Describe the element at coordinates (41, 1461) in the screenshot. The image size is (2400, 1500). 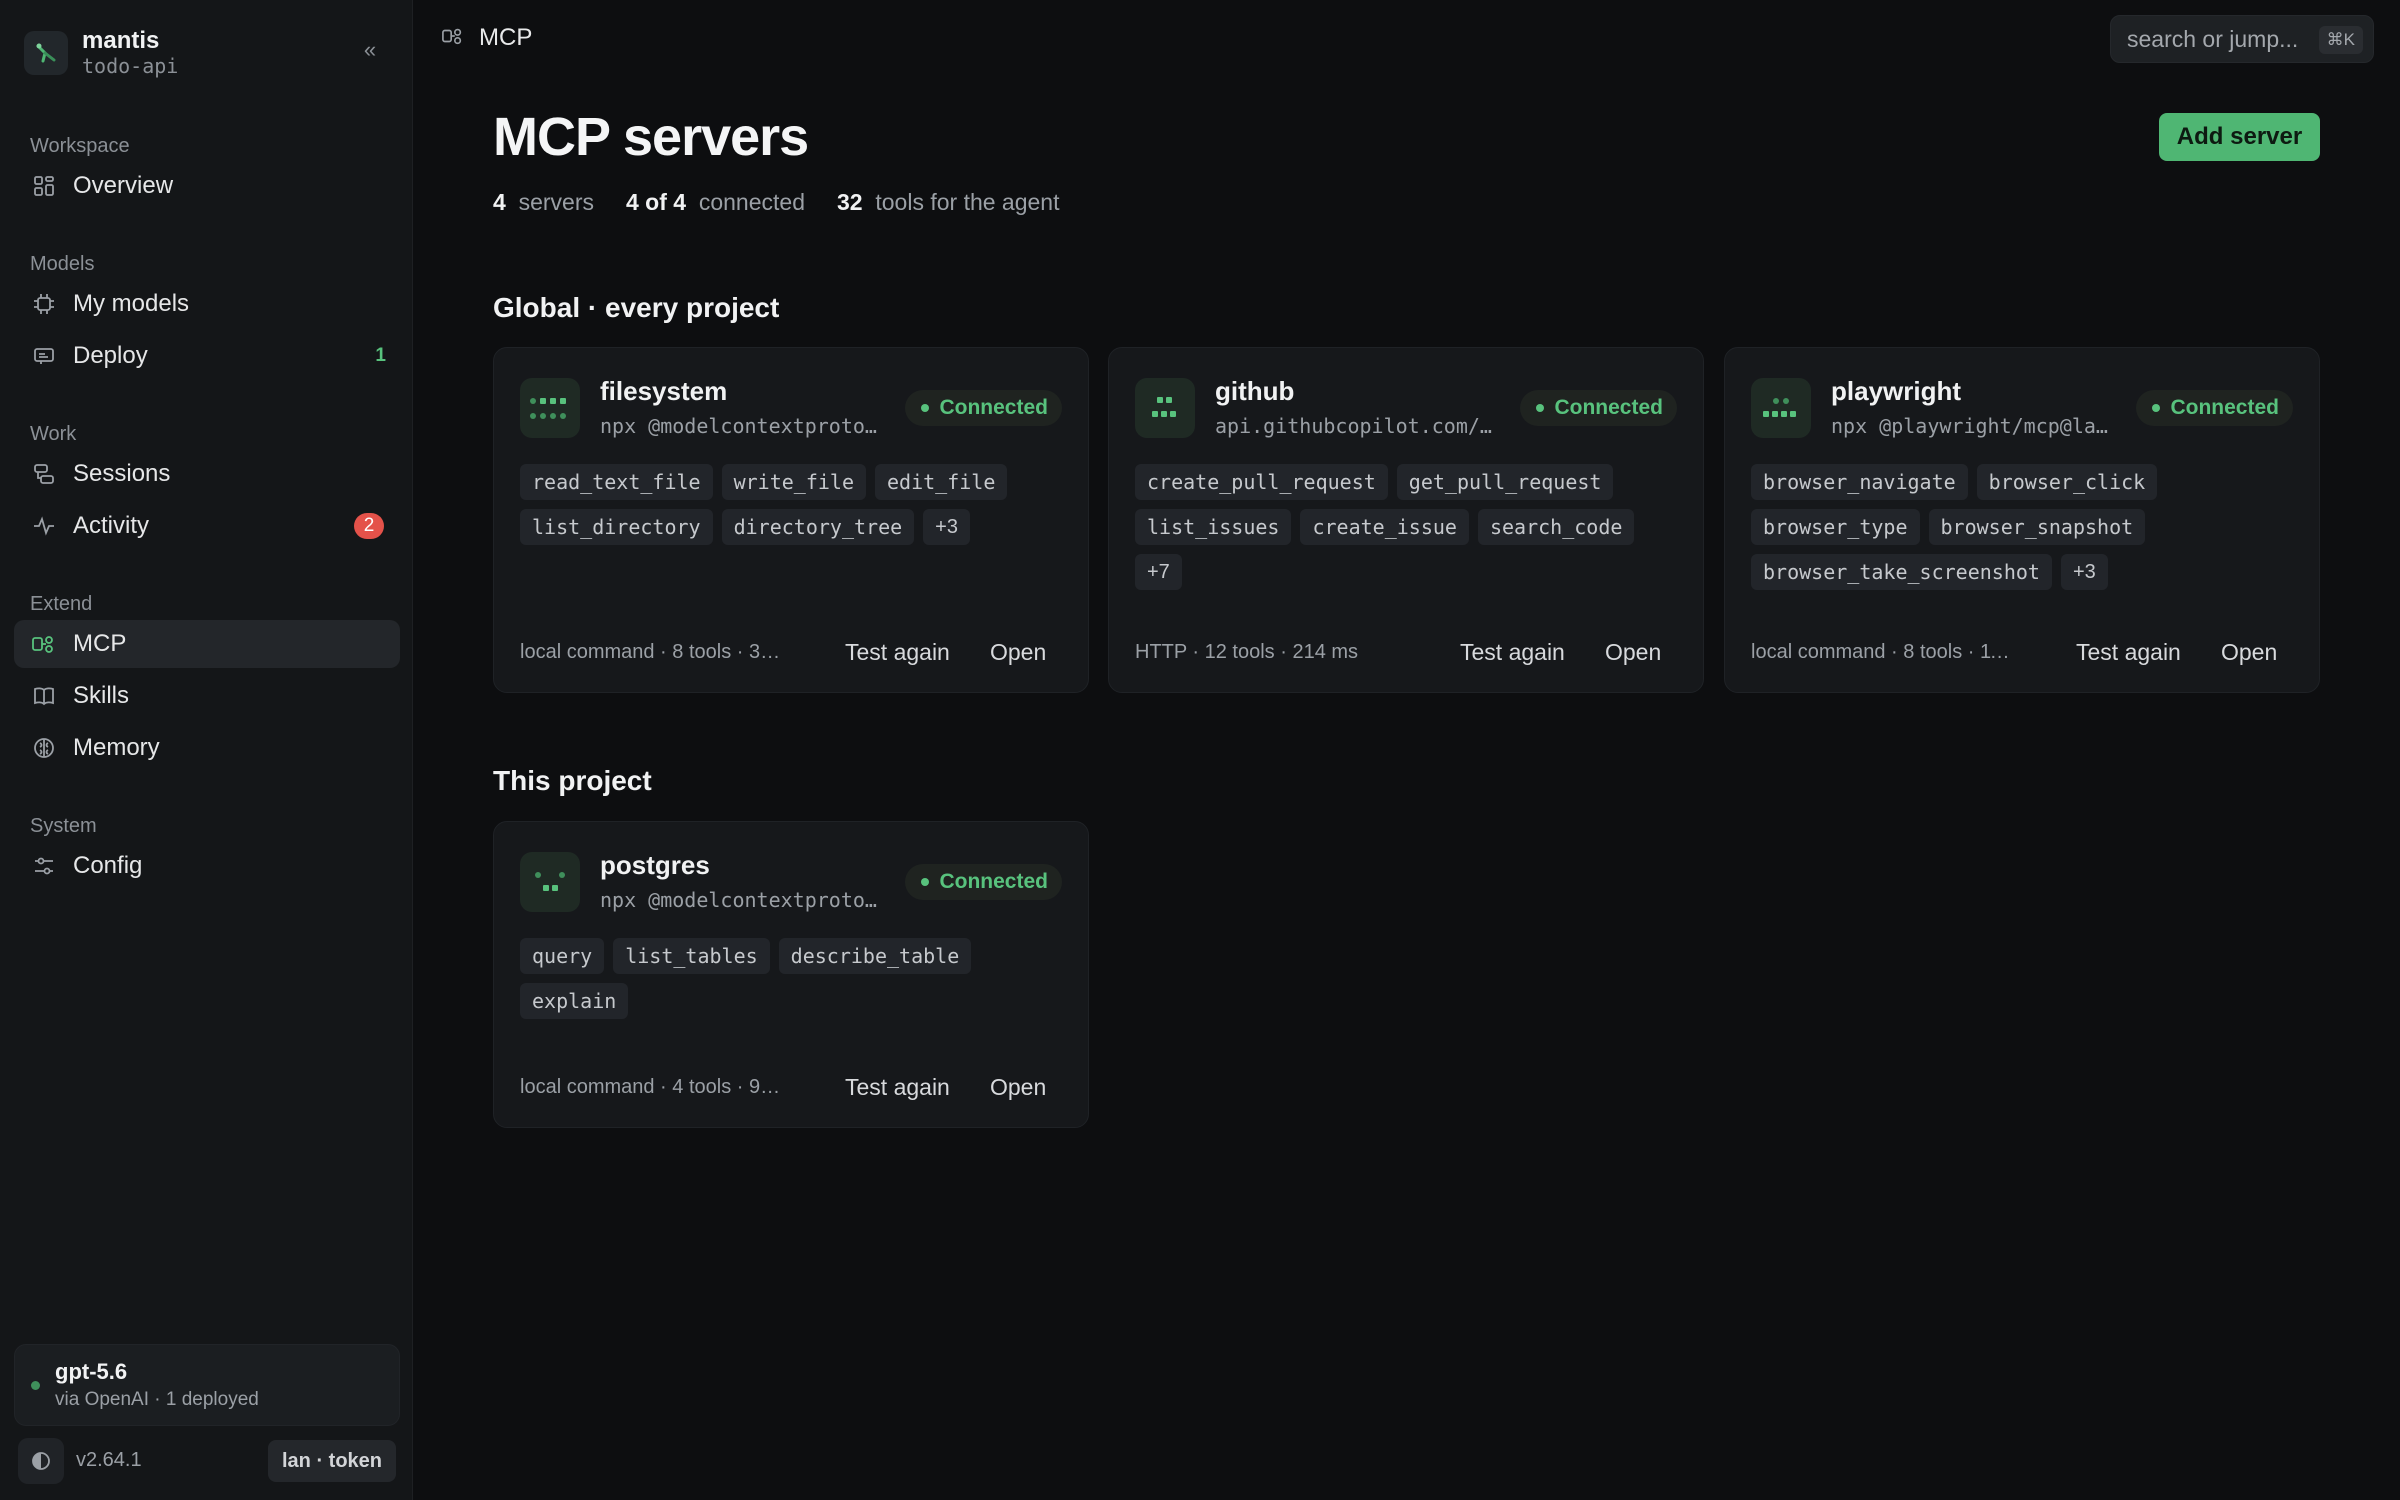
I see `theme-toggle-icon` at that location.